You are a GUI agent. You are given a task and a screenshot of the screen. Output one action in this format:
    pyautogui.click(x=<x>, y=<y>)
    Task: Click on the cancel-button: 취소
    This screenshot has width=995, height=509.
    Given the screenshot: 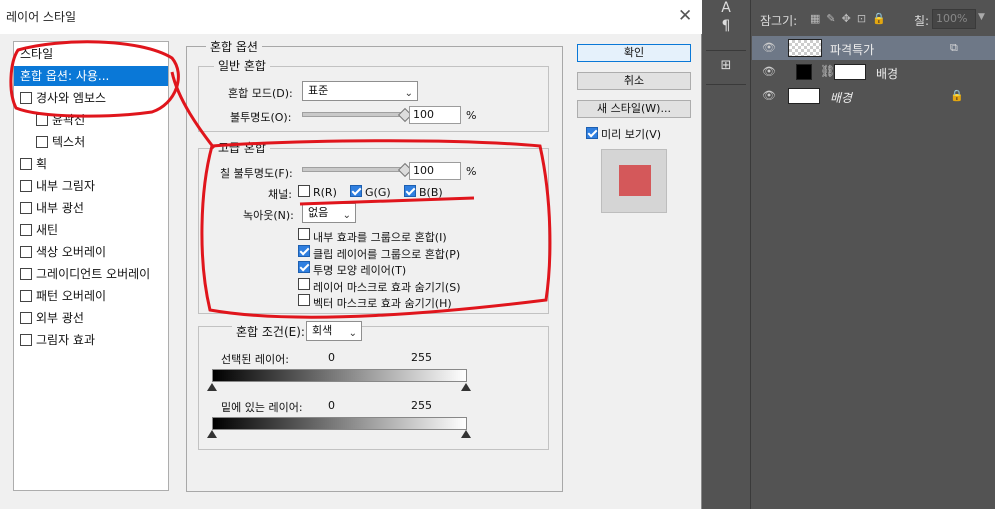 What is the action you would take?
    pyautogui.click(x=634, y=81)
    